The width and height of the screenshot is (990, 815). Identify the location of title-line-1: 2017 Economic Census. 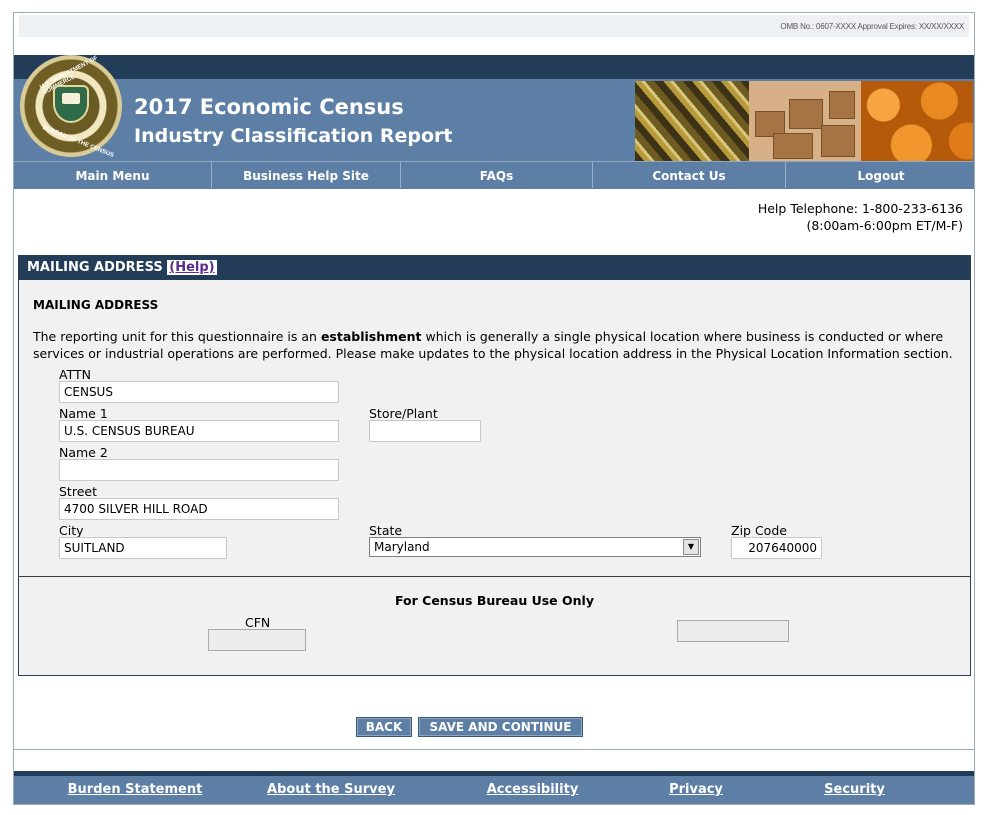
(269, 107).